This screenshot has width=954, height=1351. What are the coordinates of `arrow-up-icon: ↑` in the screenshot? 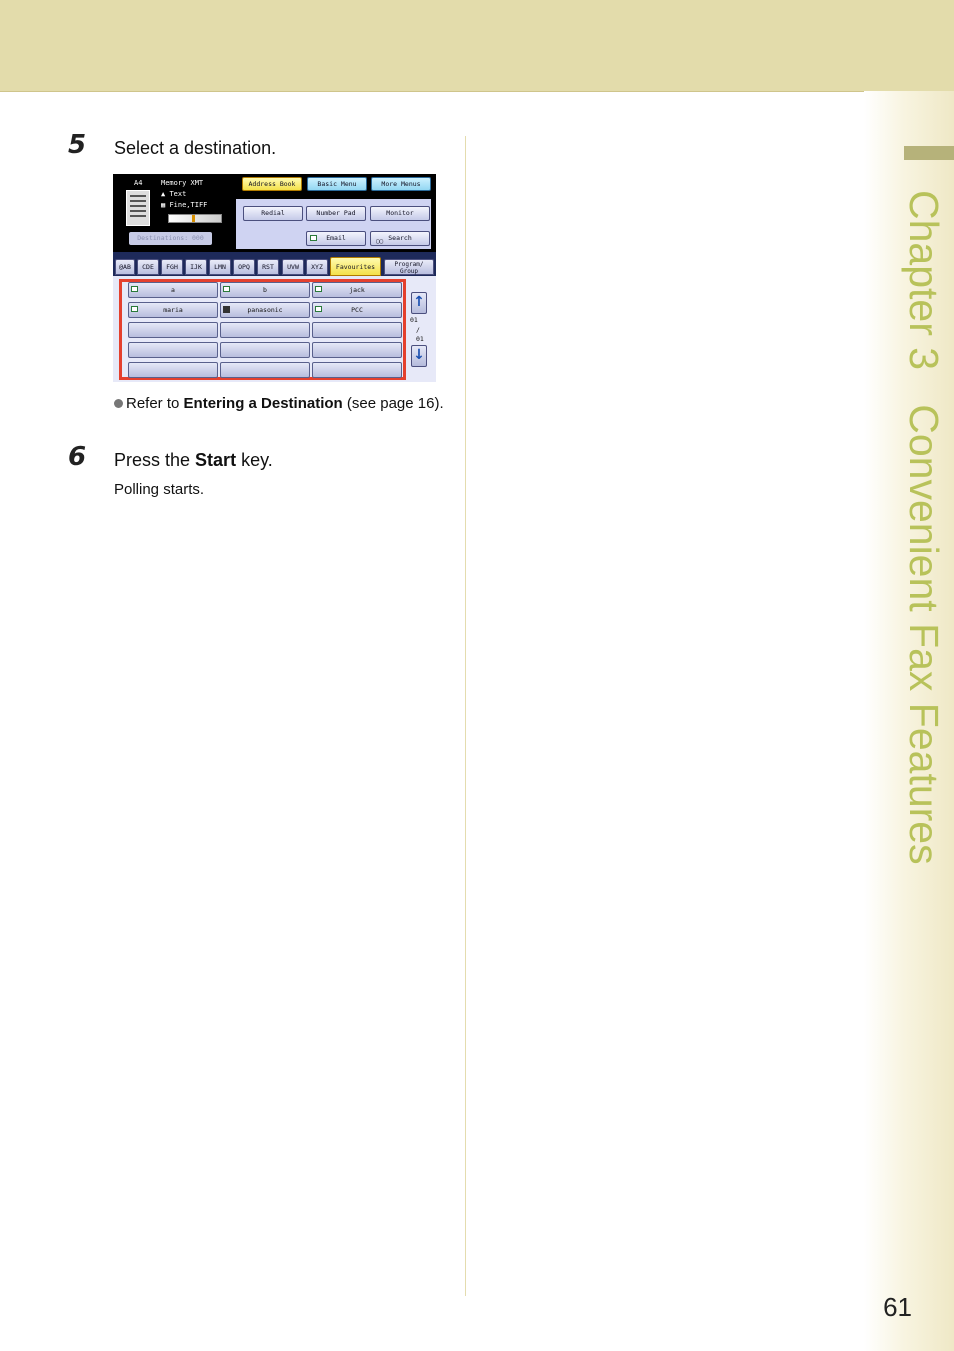 It's located at (419, 302).